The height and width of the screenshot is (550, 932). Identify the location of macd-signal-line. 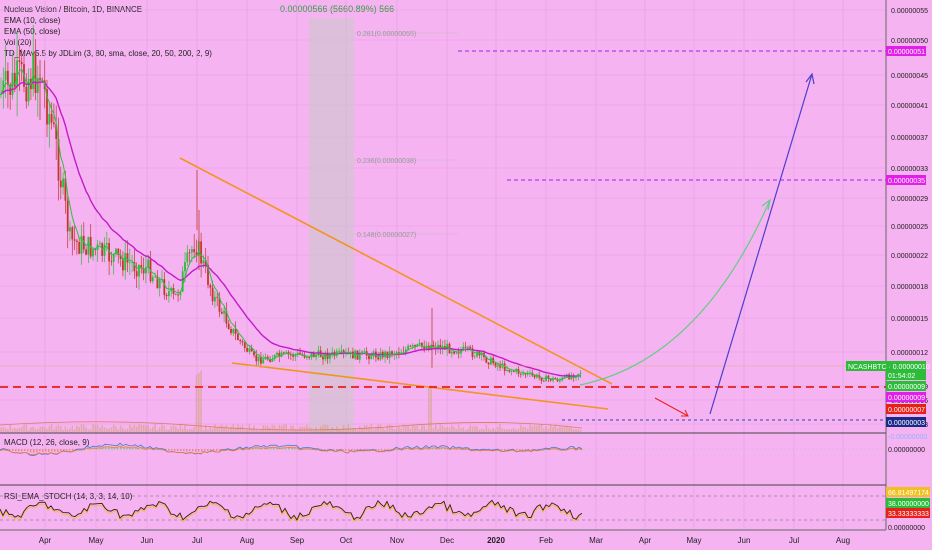
(291, 450).